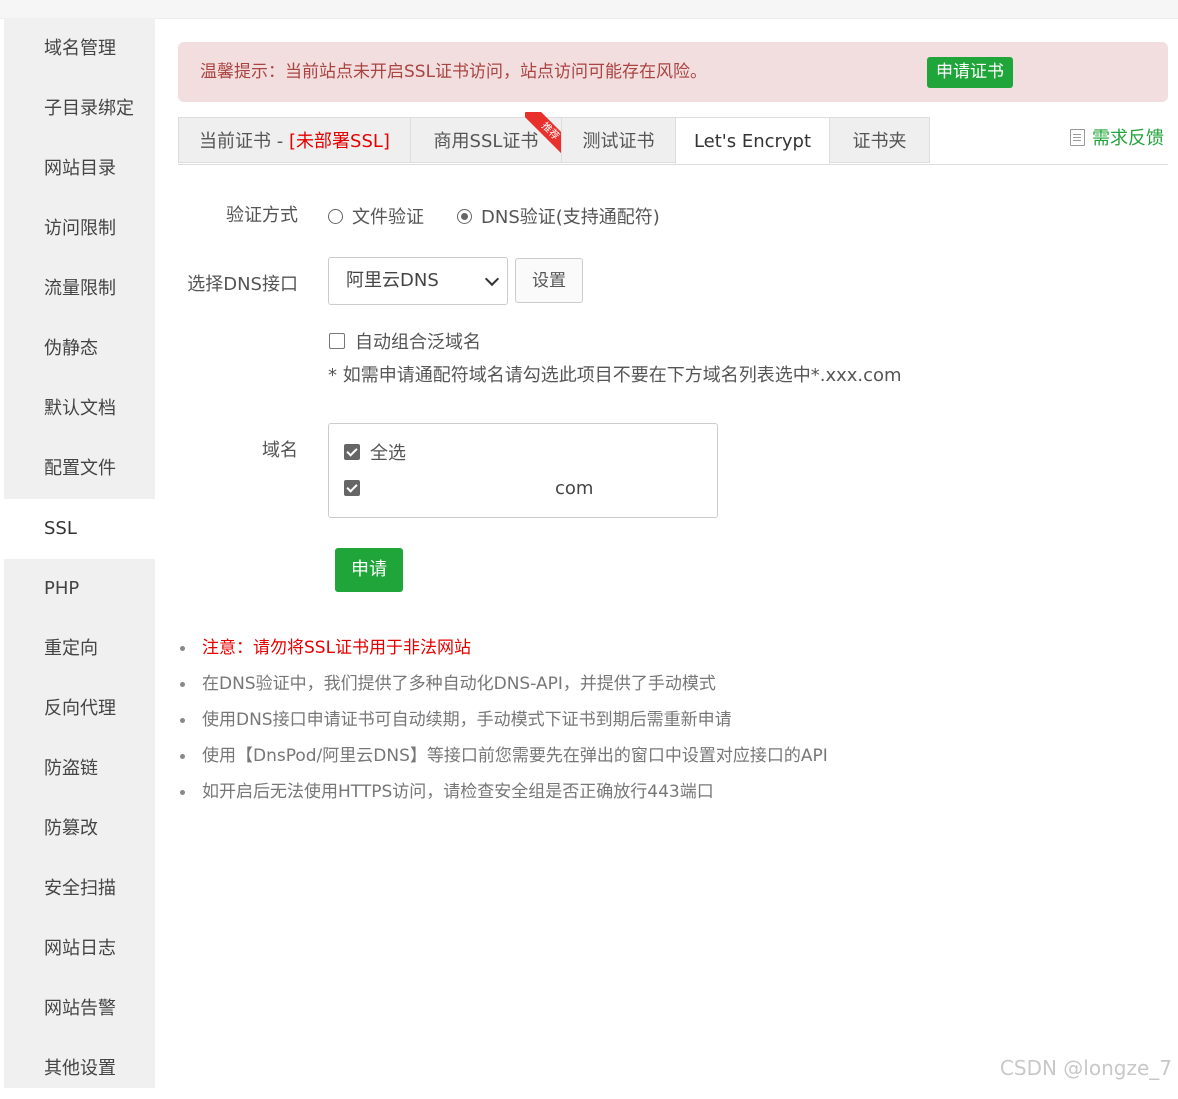  What do you see at coordinates (262, 215) in the screenshot?
I see `verify-method-label: 验证方式` at bounding box center [262, 215].